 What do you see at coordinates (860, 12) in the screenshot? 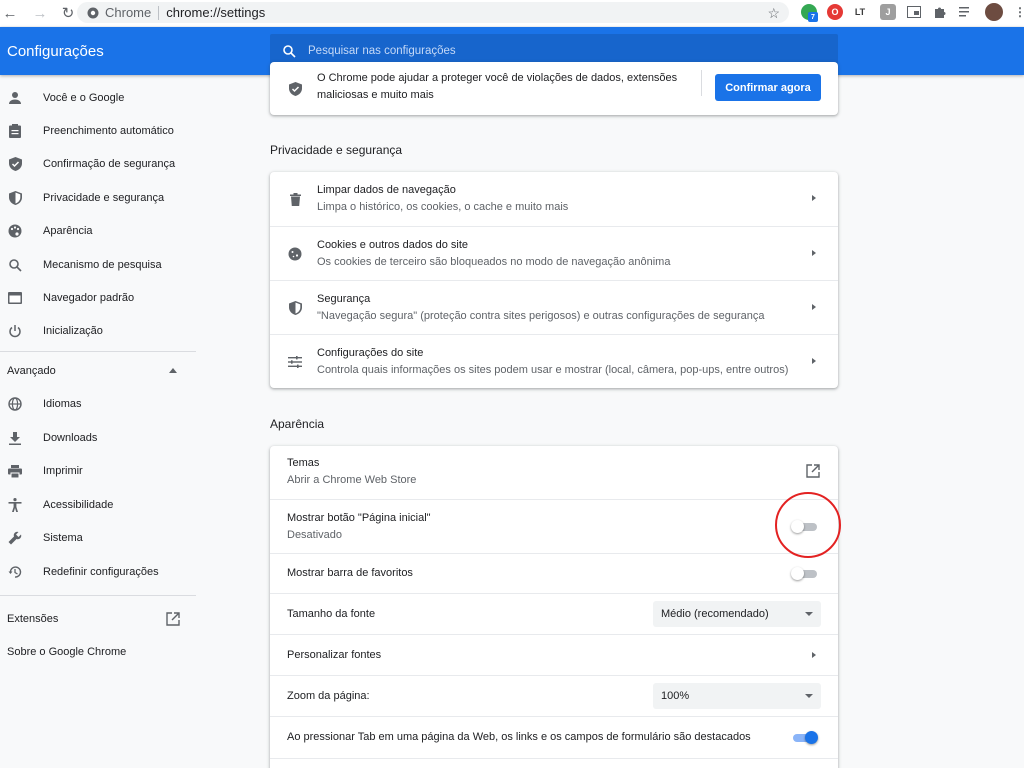
I see `lt-extension-icon: LT` at bounding box center [860, 12].